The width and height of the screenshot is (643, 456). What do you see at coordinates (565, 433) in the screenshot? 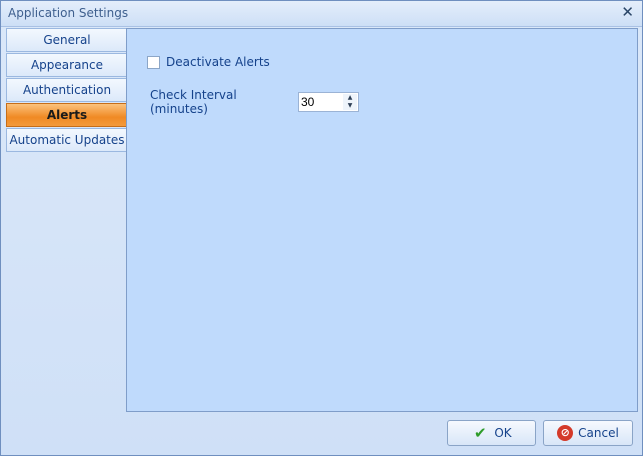
I see `cancel-icon: ⊘` at bounding box center [565, 433].